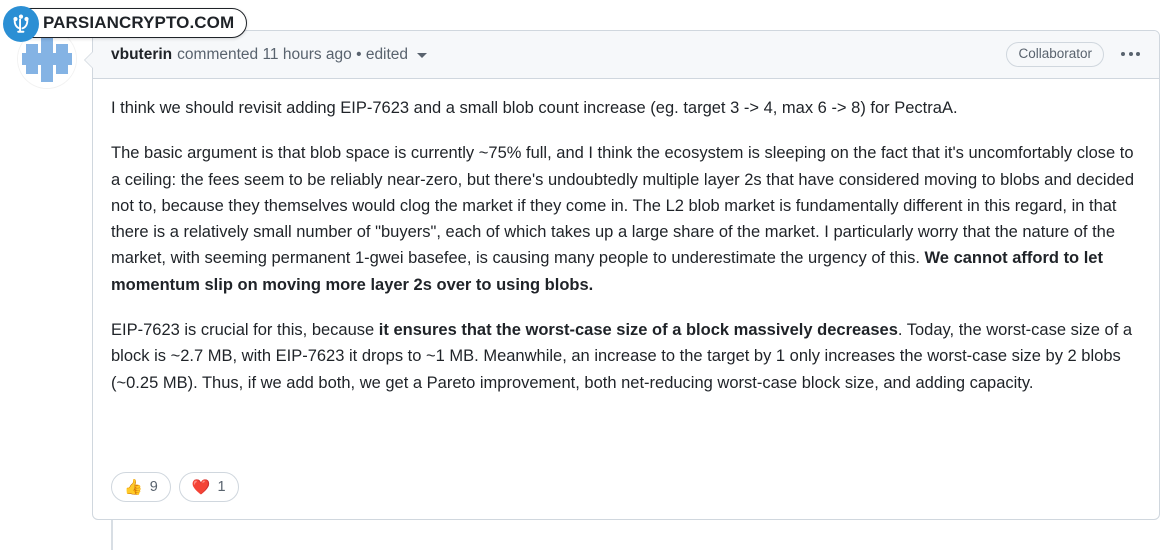  Describe the element at coordinates (141, 55) in the screenshot. I see `comment-author: vbuterin` at that location.